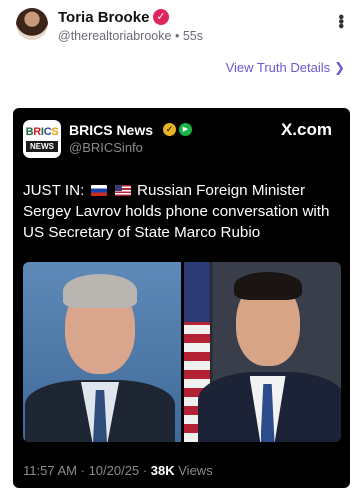 This screenshot has width=363, height=500. I want to click on gold-verified-icon: ✓, so click(169, 129).